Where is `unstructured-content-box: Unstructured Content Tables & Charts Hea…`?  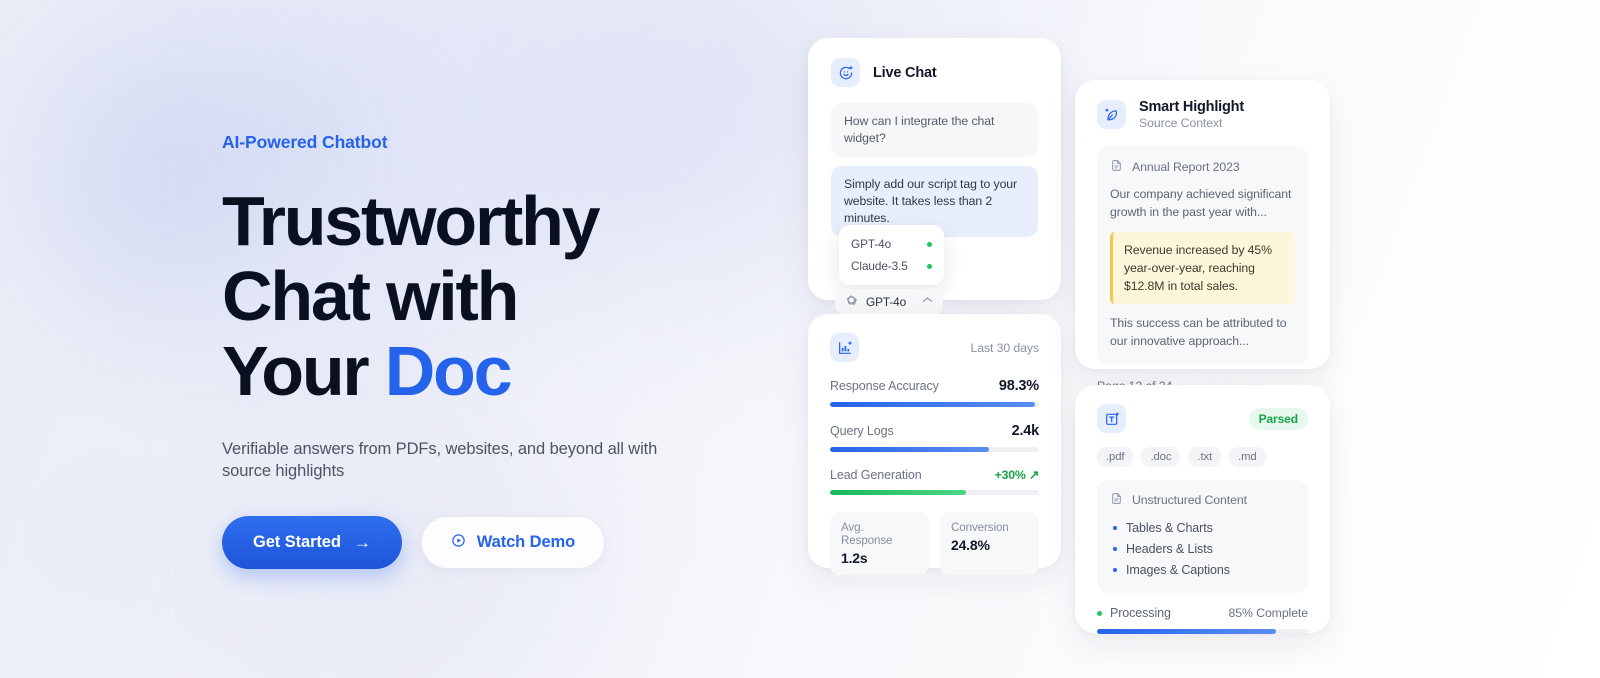
unstructured-content-box: Unstructured Content Tables & Charts Hea… is located at coordinates (1202, 536).